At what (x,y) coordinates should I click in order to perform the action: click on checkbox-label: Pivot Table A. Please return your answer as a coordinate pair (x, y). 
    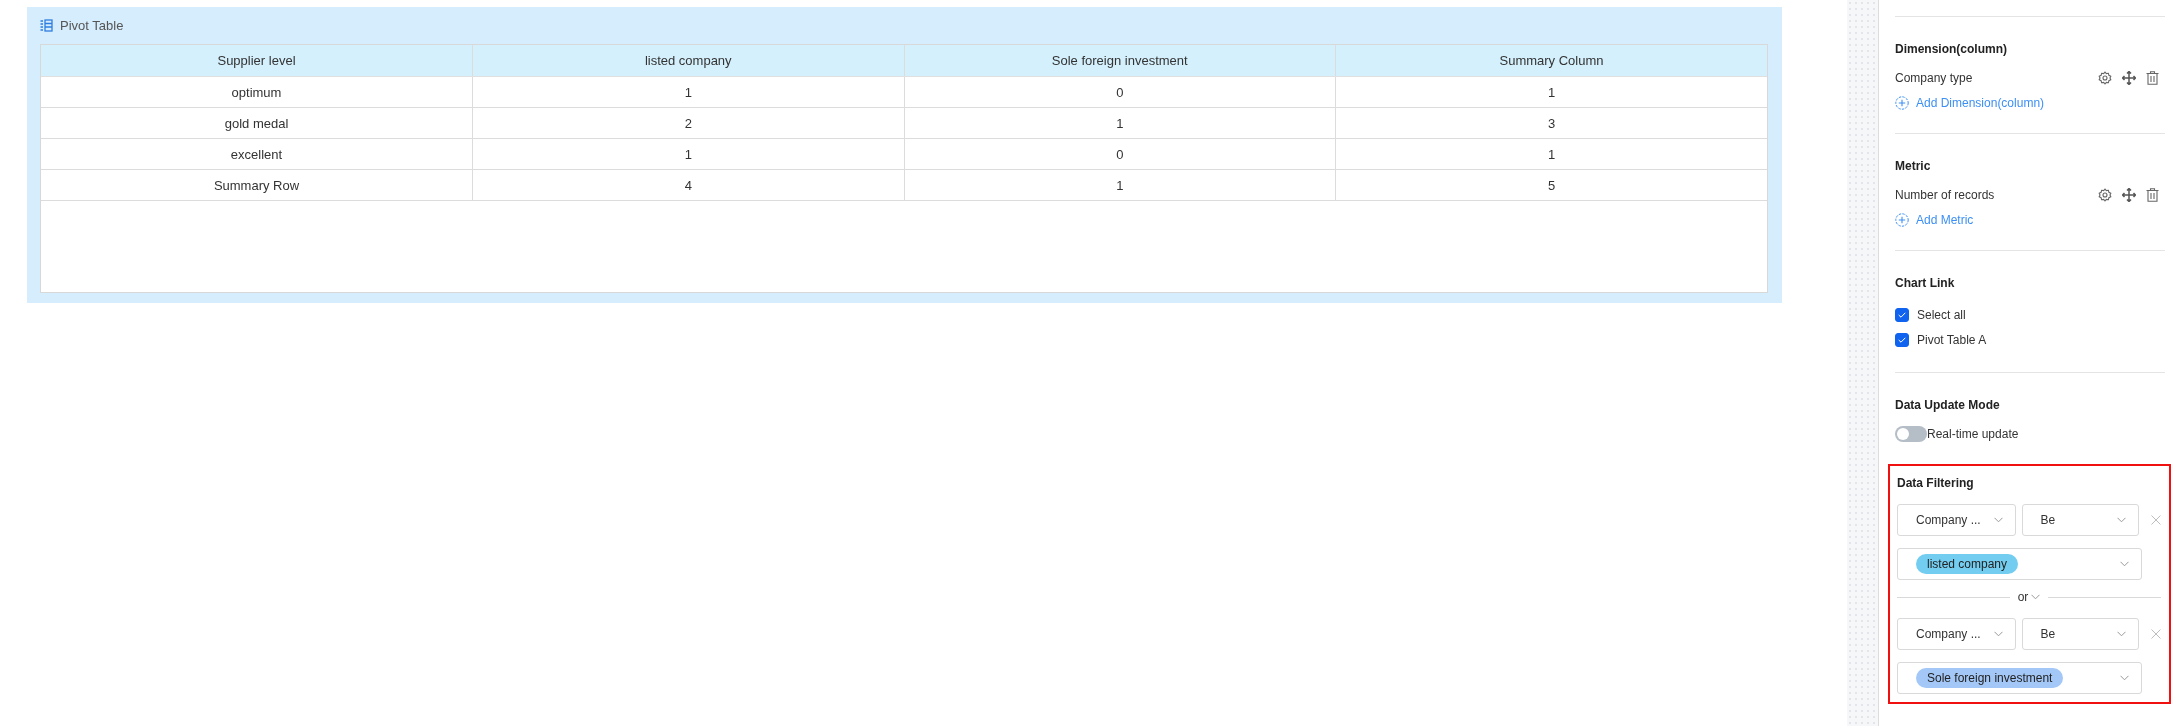
    Looking at the image, I should click on (1952, 339).